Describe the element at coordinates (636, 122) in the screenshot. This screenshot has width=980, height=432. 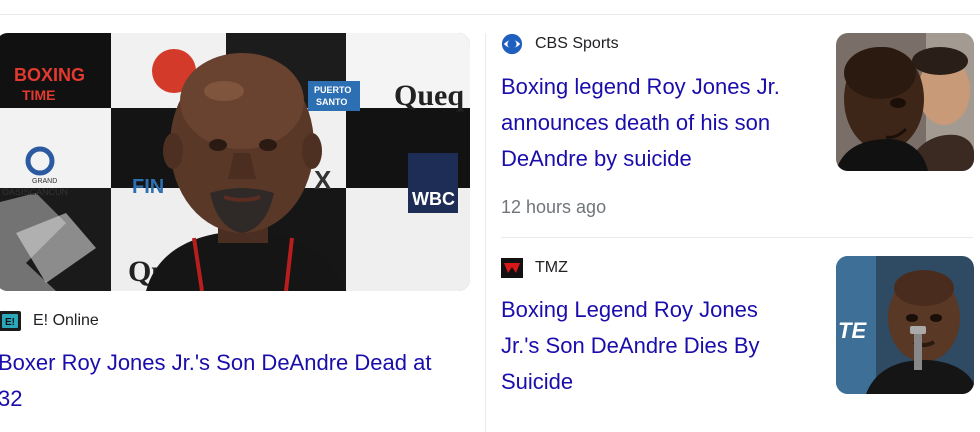
I see `headline-line: announces death of his son` at that location.